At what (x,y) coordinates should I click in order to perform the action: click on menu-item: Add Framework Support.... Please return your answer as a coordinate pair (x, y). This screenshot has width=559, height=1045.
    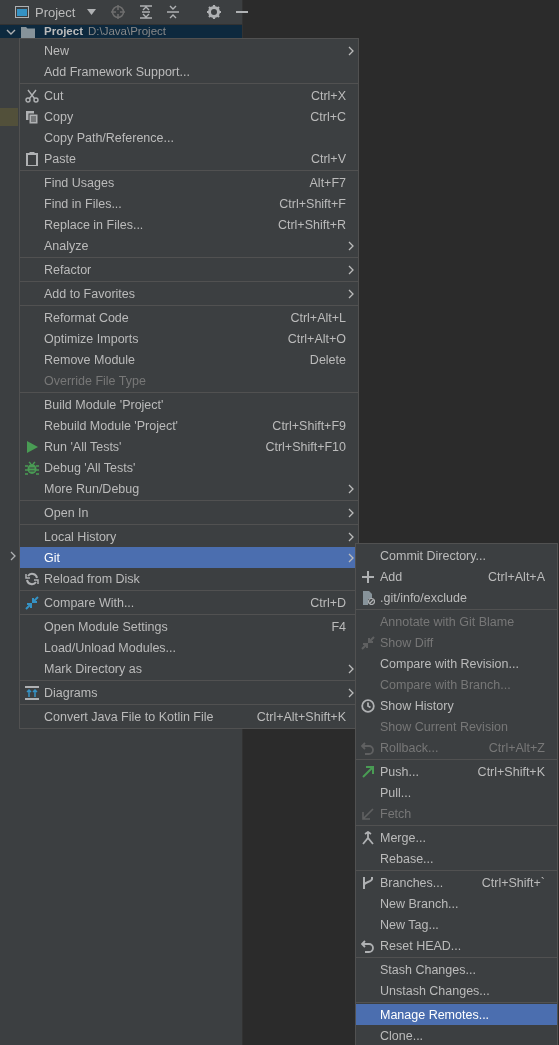
    Looking at the image, I should click on (189, 71).